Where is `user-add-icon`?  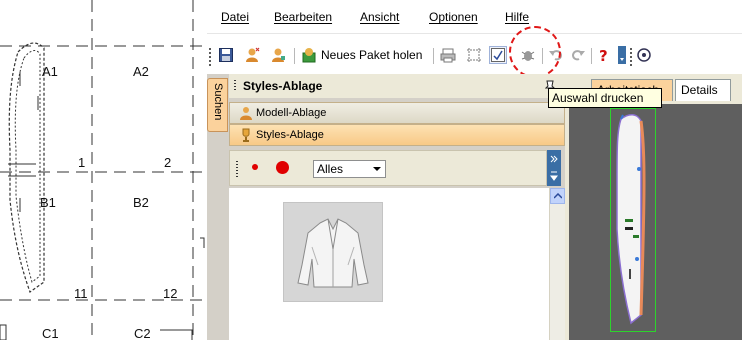
user-add-icon is located at coordinates (253, 54).